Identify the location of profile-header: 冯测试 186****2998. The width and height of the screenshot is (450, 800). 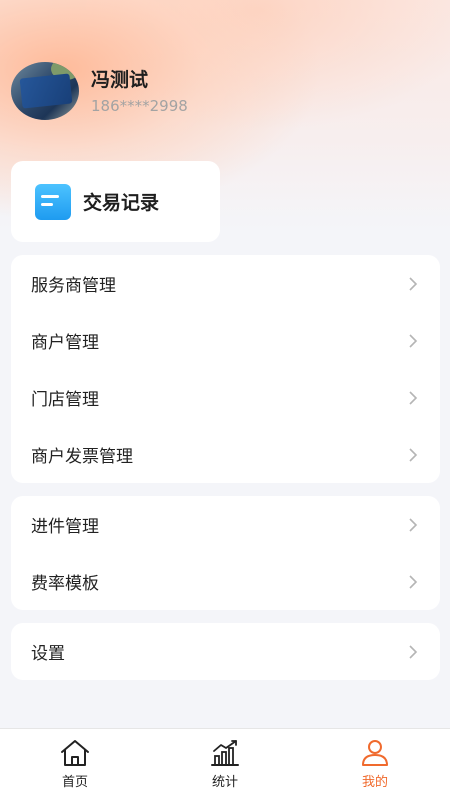
(99, 91).